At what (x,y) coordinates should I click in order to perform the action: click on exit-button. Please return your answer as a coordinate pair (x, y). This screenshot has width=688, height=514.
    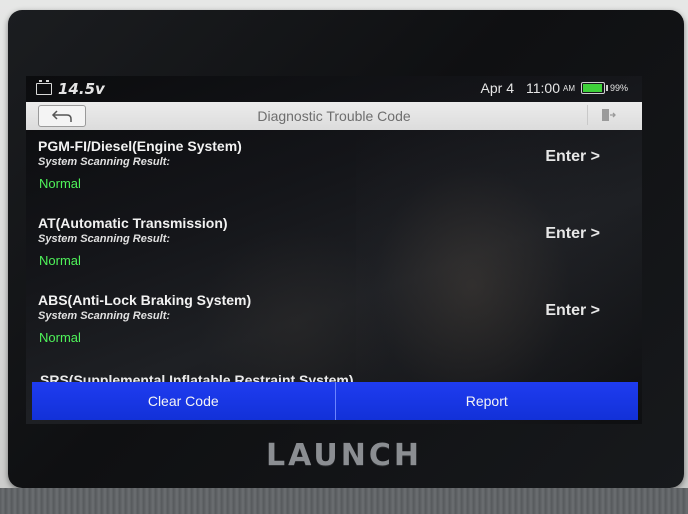
    Looking at the image, I should click on (607, 115).